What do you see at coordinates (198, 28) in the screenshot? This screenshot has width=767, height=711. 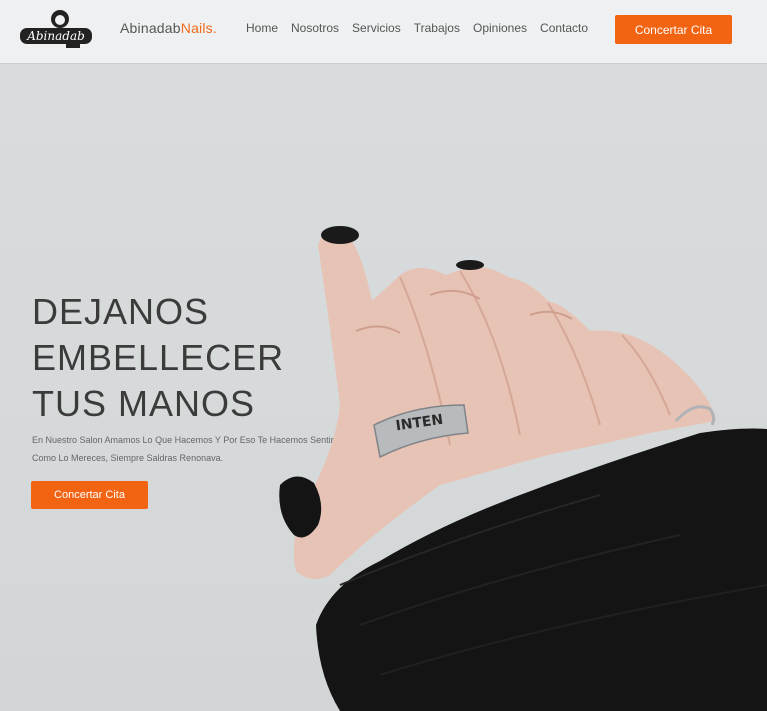 I see `brand-name-accent: Nails.` at bounding box center [198, 28].